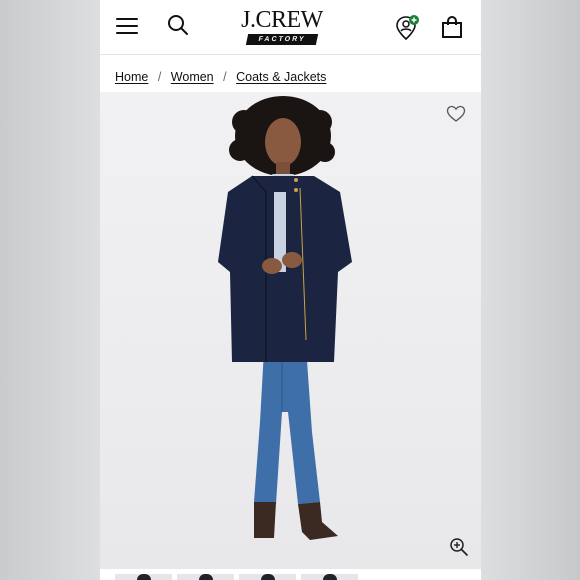  I want to click on wishlist-button, so click(456, 114).